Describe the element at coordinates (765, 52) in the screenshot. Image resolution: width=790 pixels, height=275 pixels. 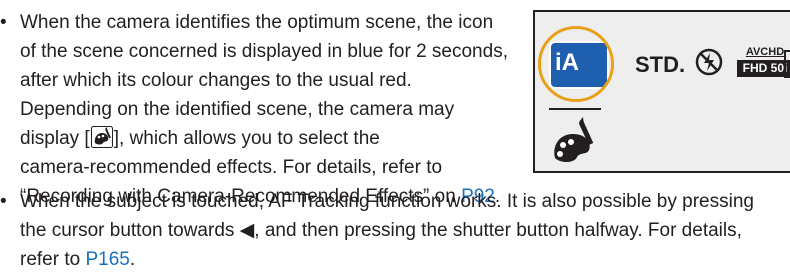
I see `format-top: AVCHD` at that location.